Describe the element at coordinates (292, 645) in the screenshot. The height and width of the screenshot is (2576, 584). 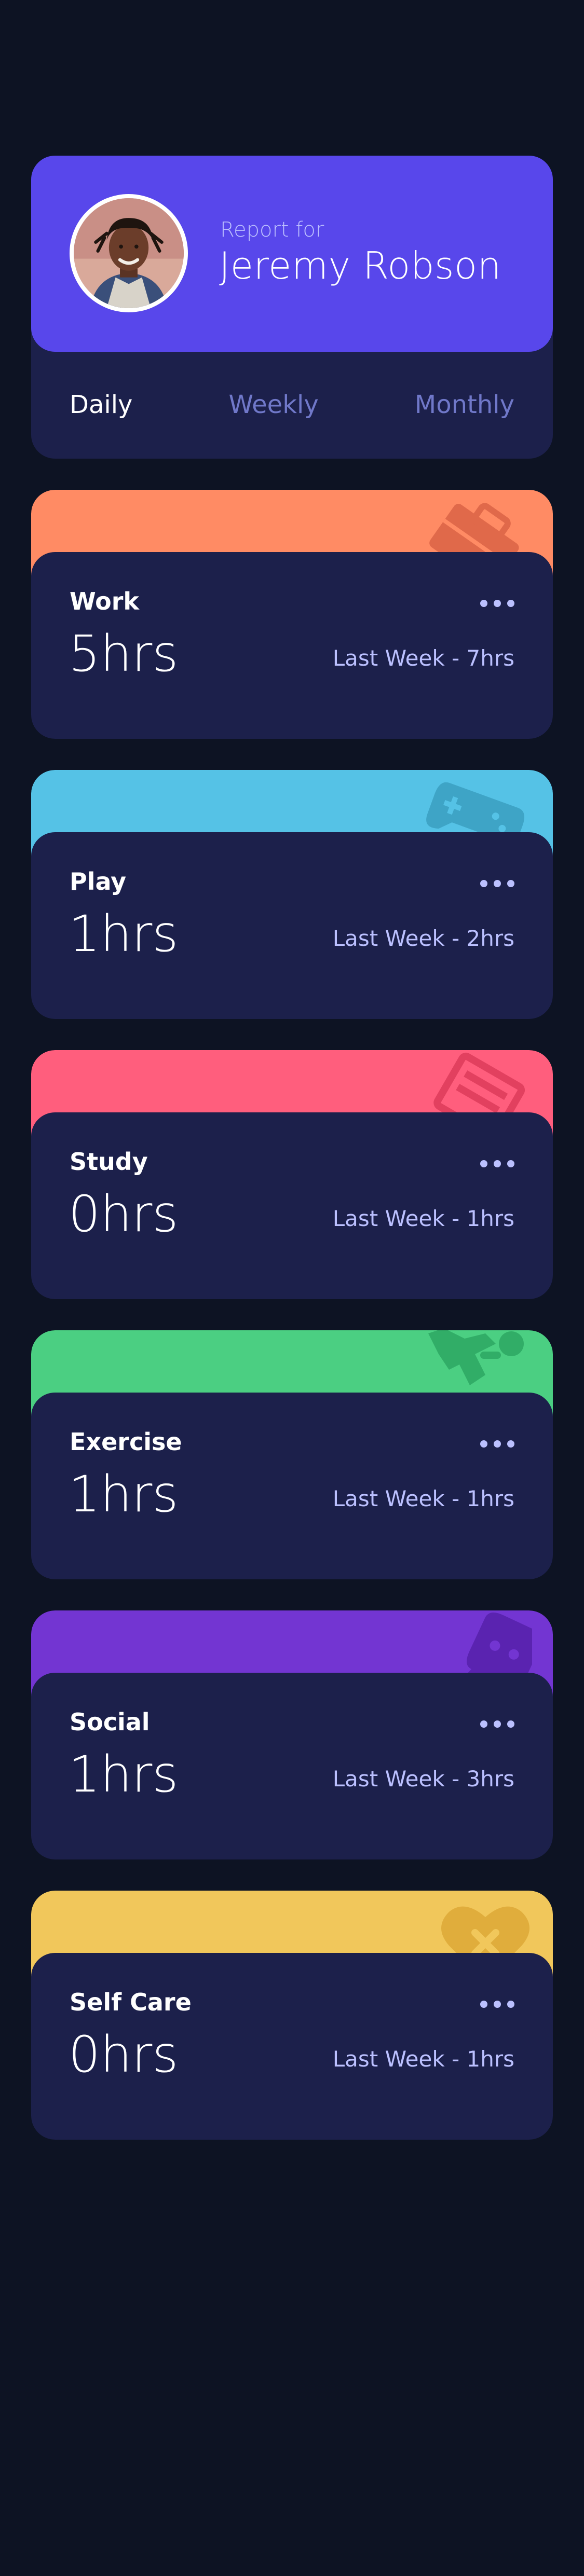
I see `card-body: Work 5hrs Last Week - 7hrs` at that location.